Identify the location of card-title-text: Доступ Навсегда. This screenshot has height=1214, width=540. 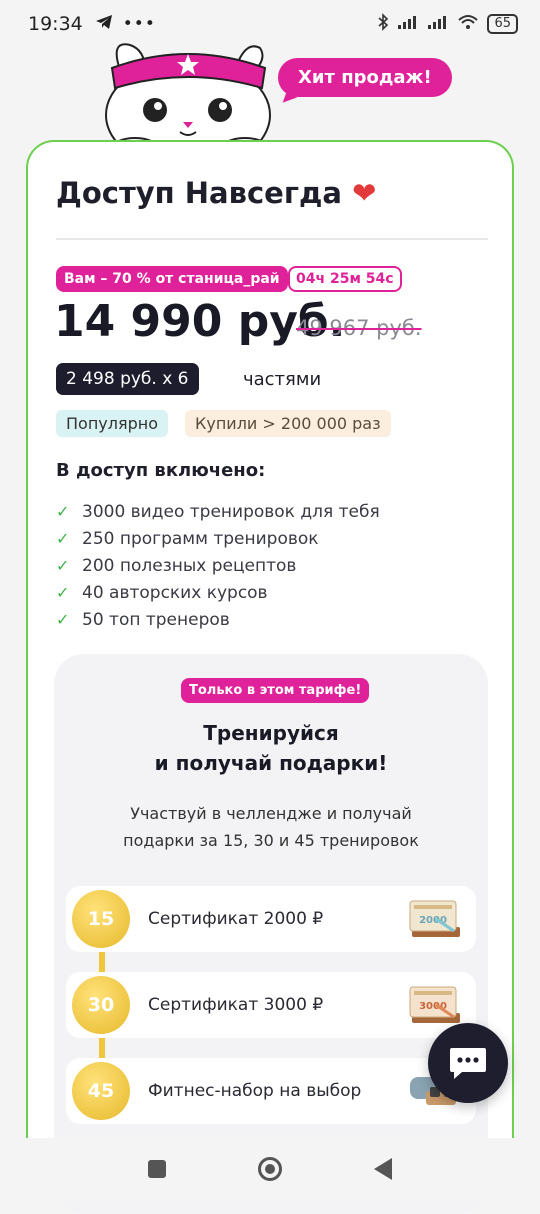
(199, 193).